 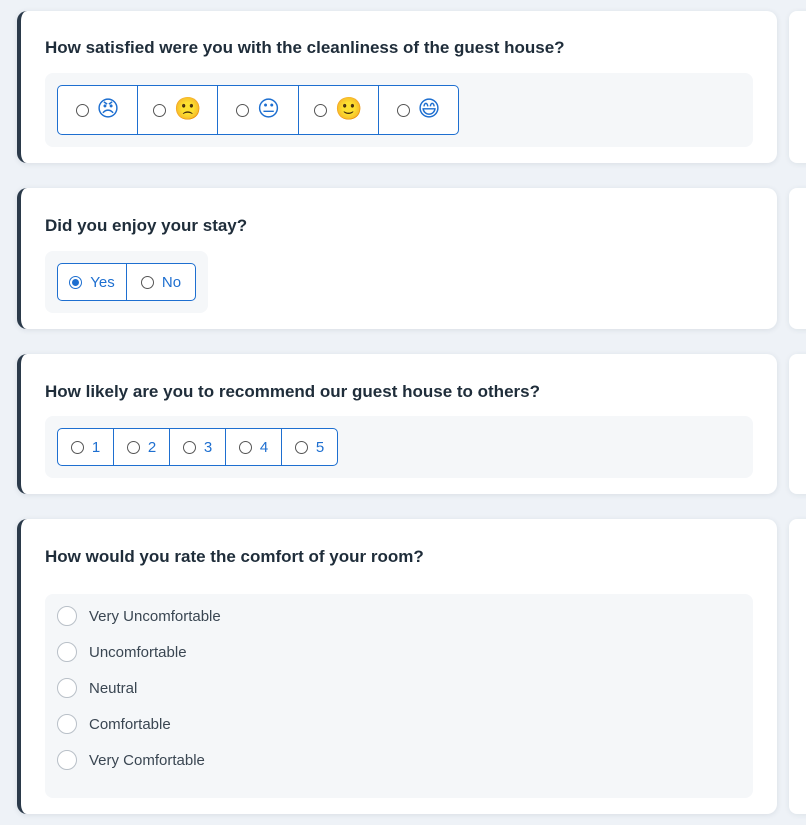 What do you see at coordinates (130, 724) in the screenshot?
I see `option-label: Comfortable` at bounding box center [130, 724].